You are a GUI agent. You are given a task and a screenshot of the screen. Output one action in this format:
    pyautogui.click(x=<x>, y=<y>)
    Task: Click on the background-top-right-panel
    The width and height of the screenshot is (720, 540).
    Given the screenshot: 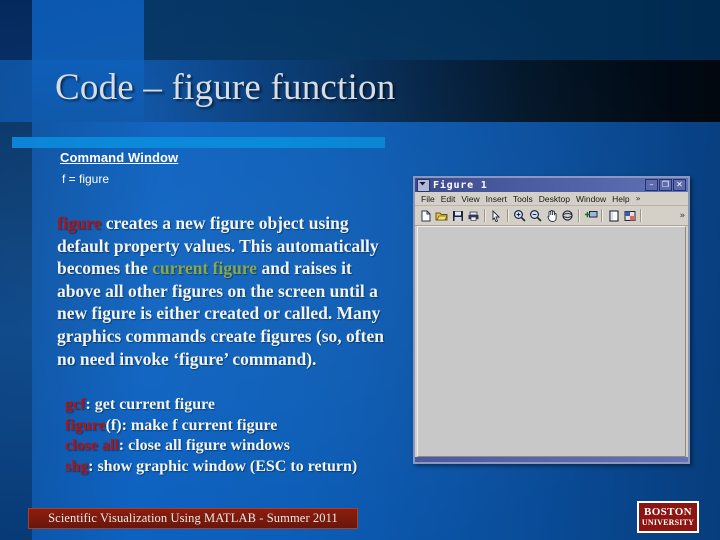 What is the action you would take?
    pyautogui.click(x=432, y=30)
    